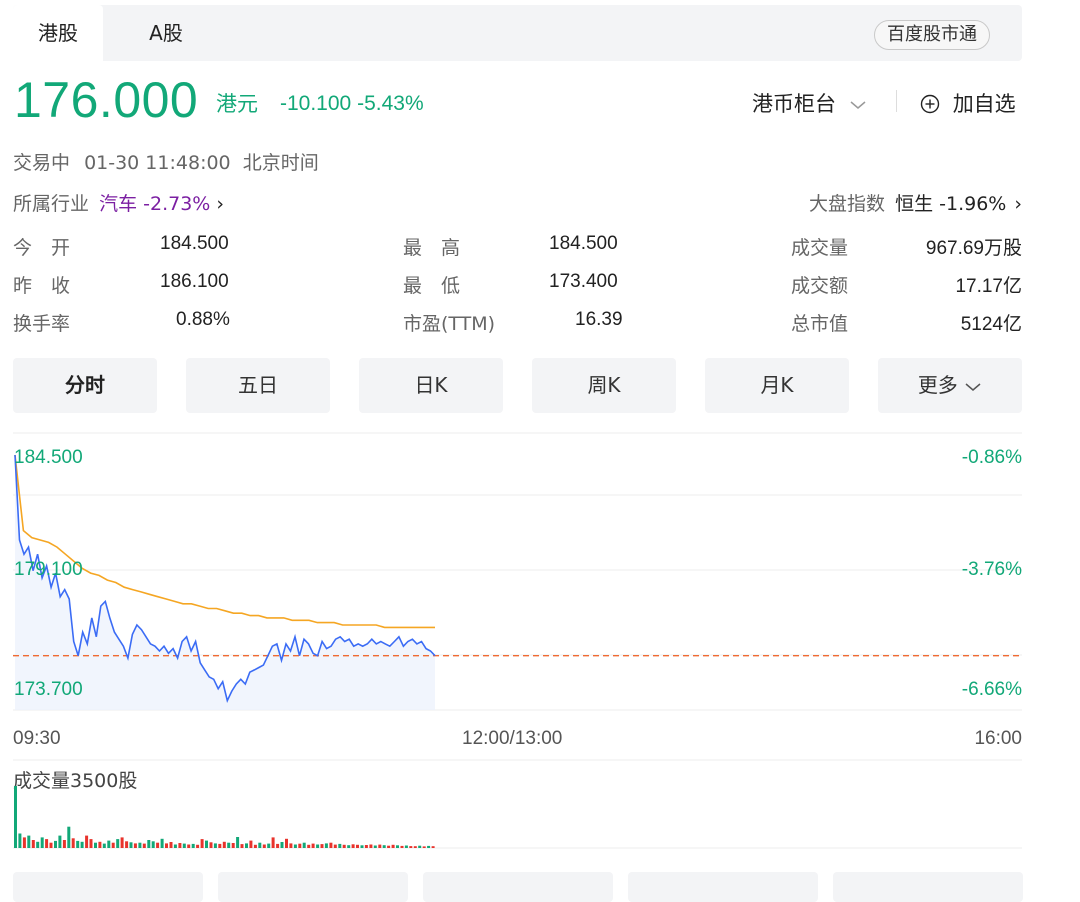 The width and height of the screenshot is (1080, 902). Describe the element at coordinates (58, 33) in the screenshot. I see `tab-hk-stocks: 港股` at that location.